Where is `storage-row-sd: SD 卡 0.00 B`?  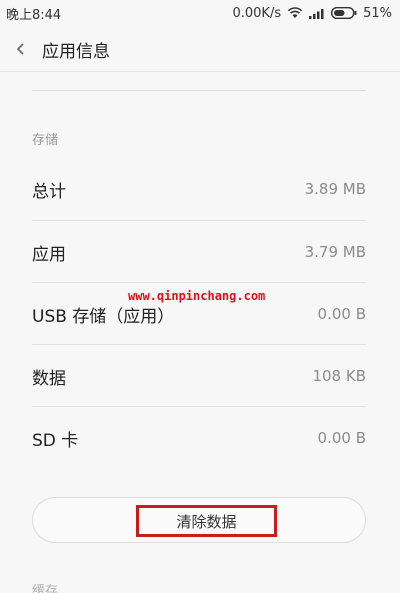 storage-row-sd: SD 卡 0.00 B is located at coordinates (199, 438).